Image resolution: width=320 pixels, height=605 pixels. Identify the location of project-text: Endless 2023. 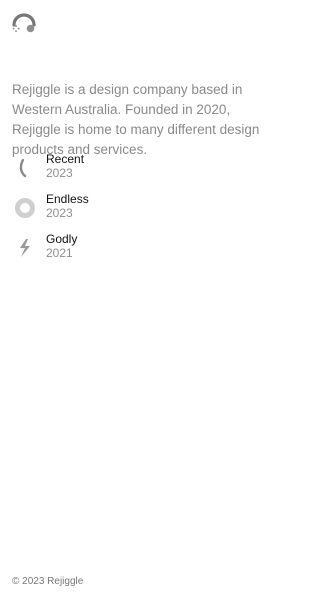
(67, 206).